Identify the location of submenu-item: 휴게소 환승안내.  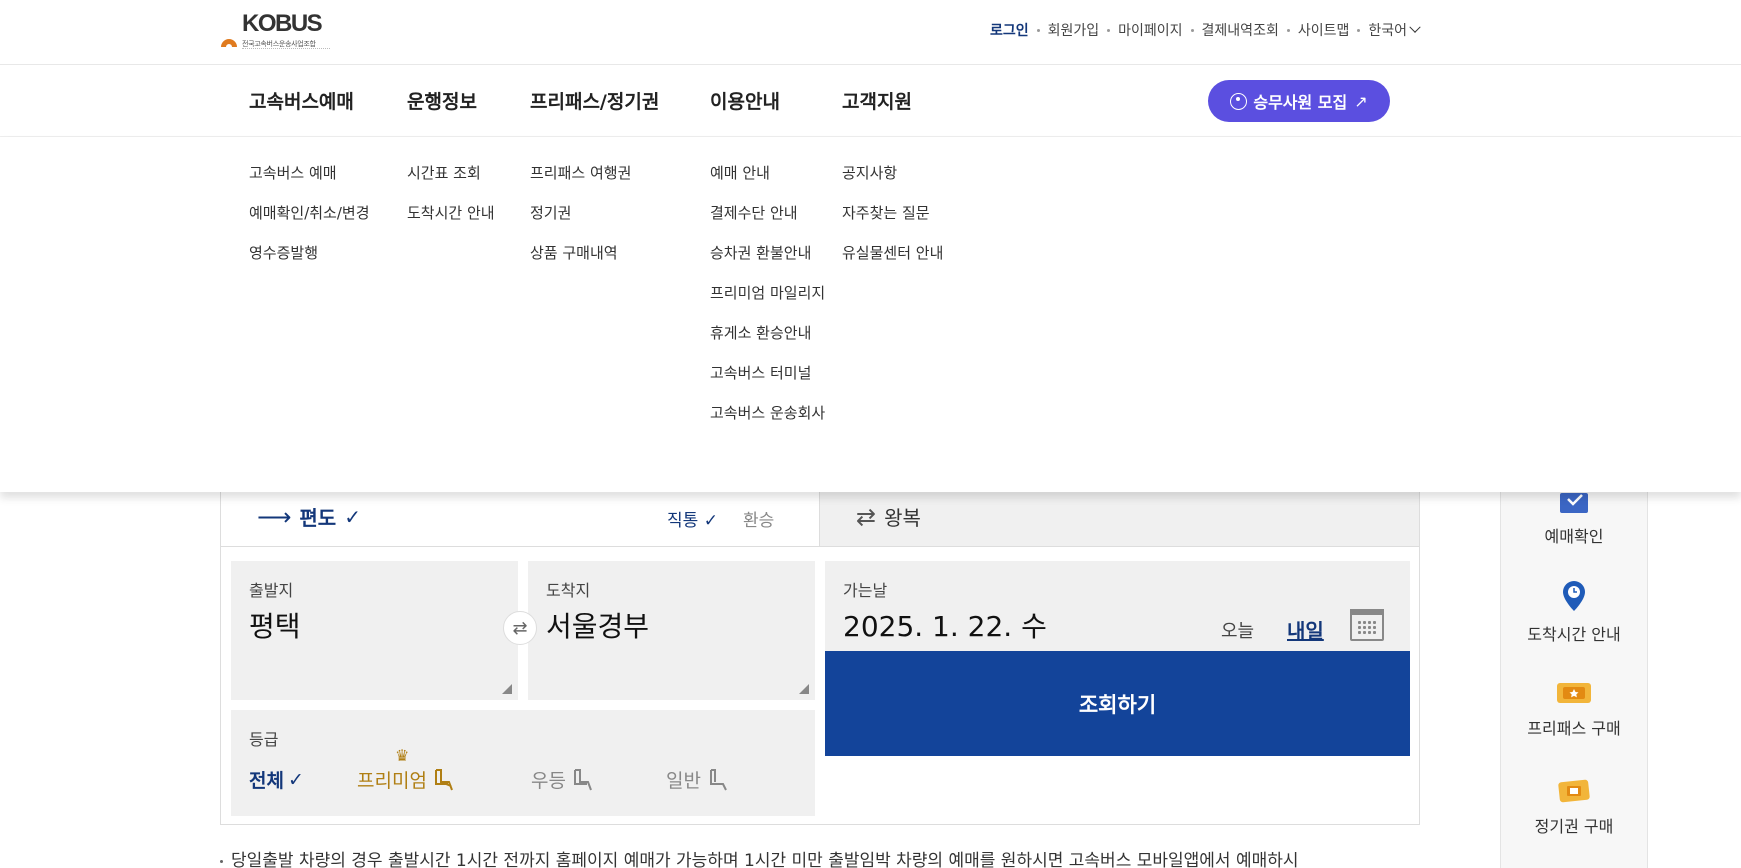
(767, 343).